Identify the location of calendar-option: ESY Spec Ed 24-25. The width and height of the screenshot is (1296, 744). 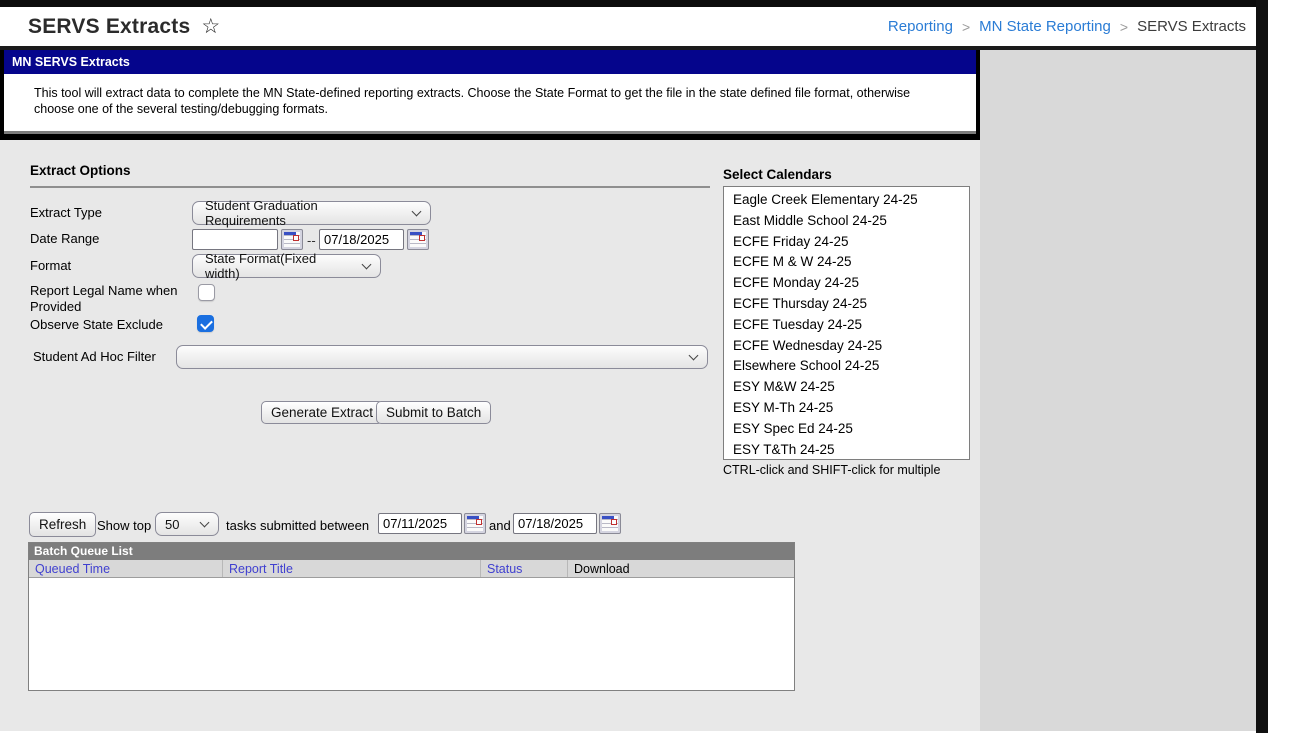
(846, 429).